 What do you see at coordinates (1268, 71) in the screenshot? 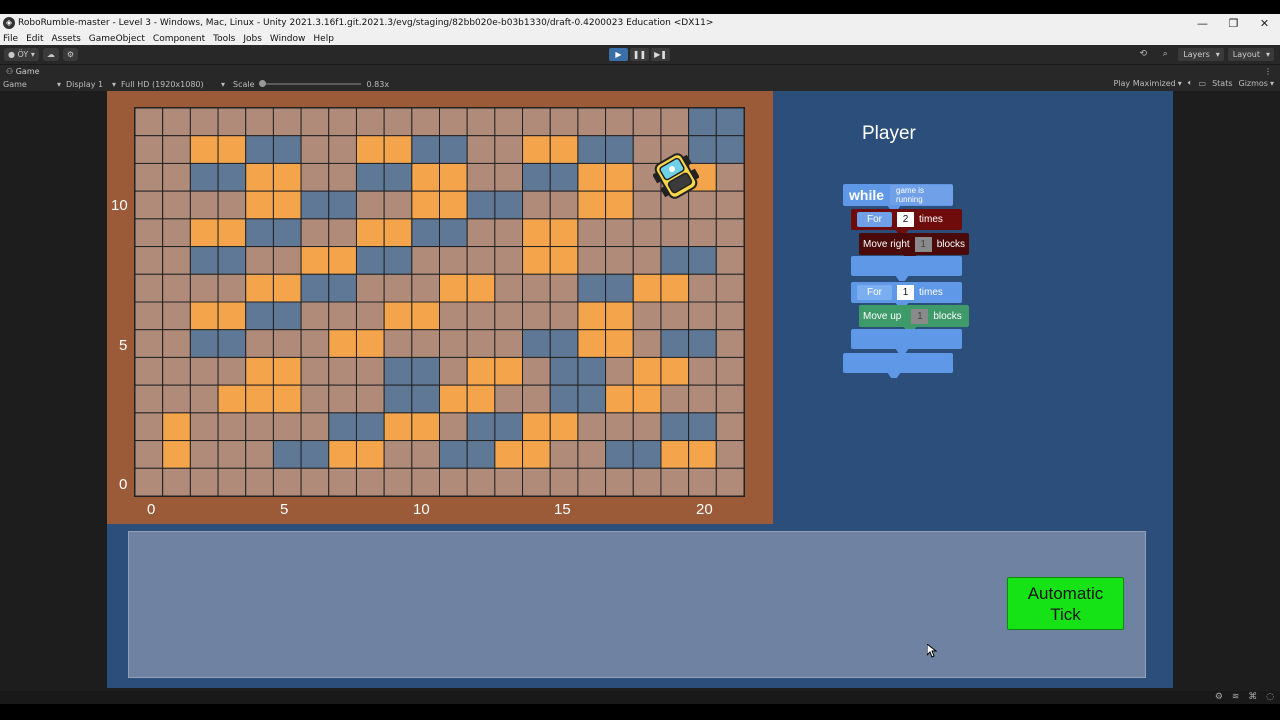
I see `kebab-menu-icon: ⋮` at bounding box center [1268, 71].